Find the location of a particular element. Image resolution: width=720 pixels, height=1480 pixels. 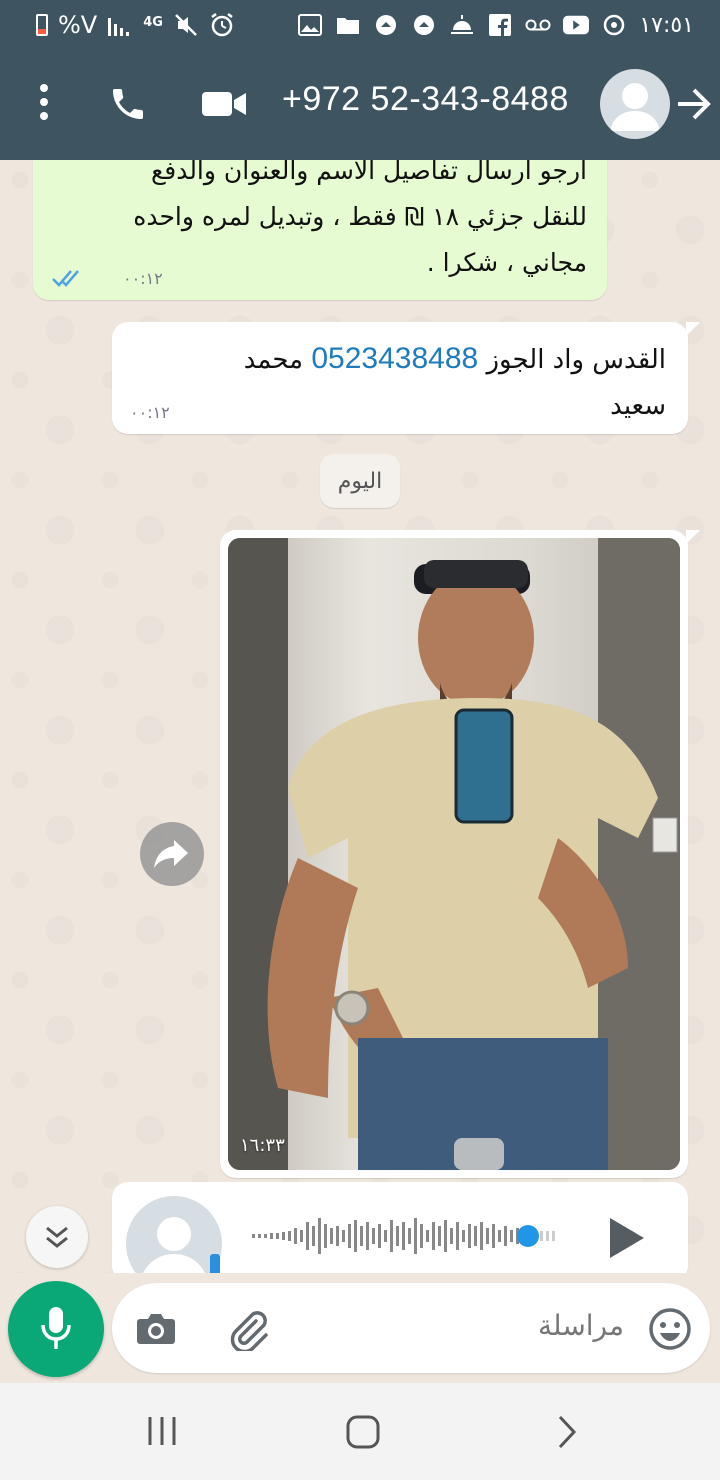

weather-icon is located at coordinates (462, 25).